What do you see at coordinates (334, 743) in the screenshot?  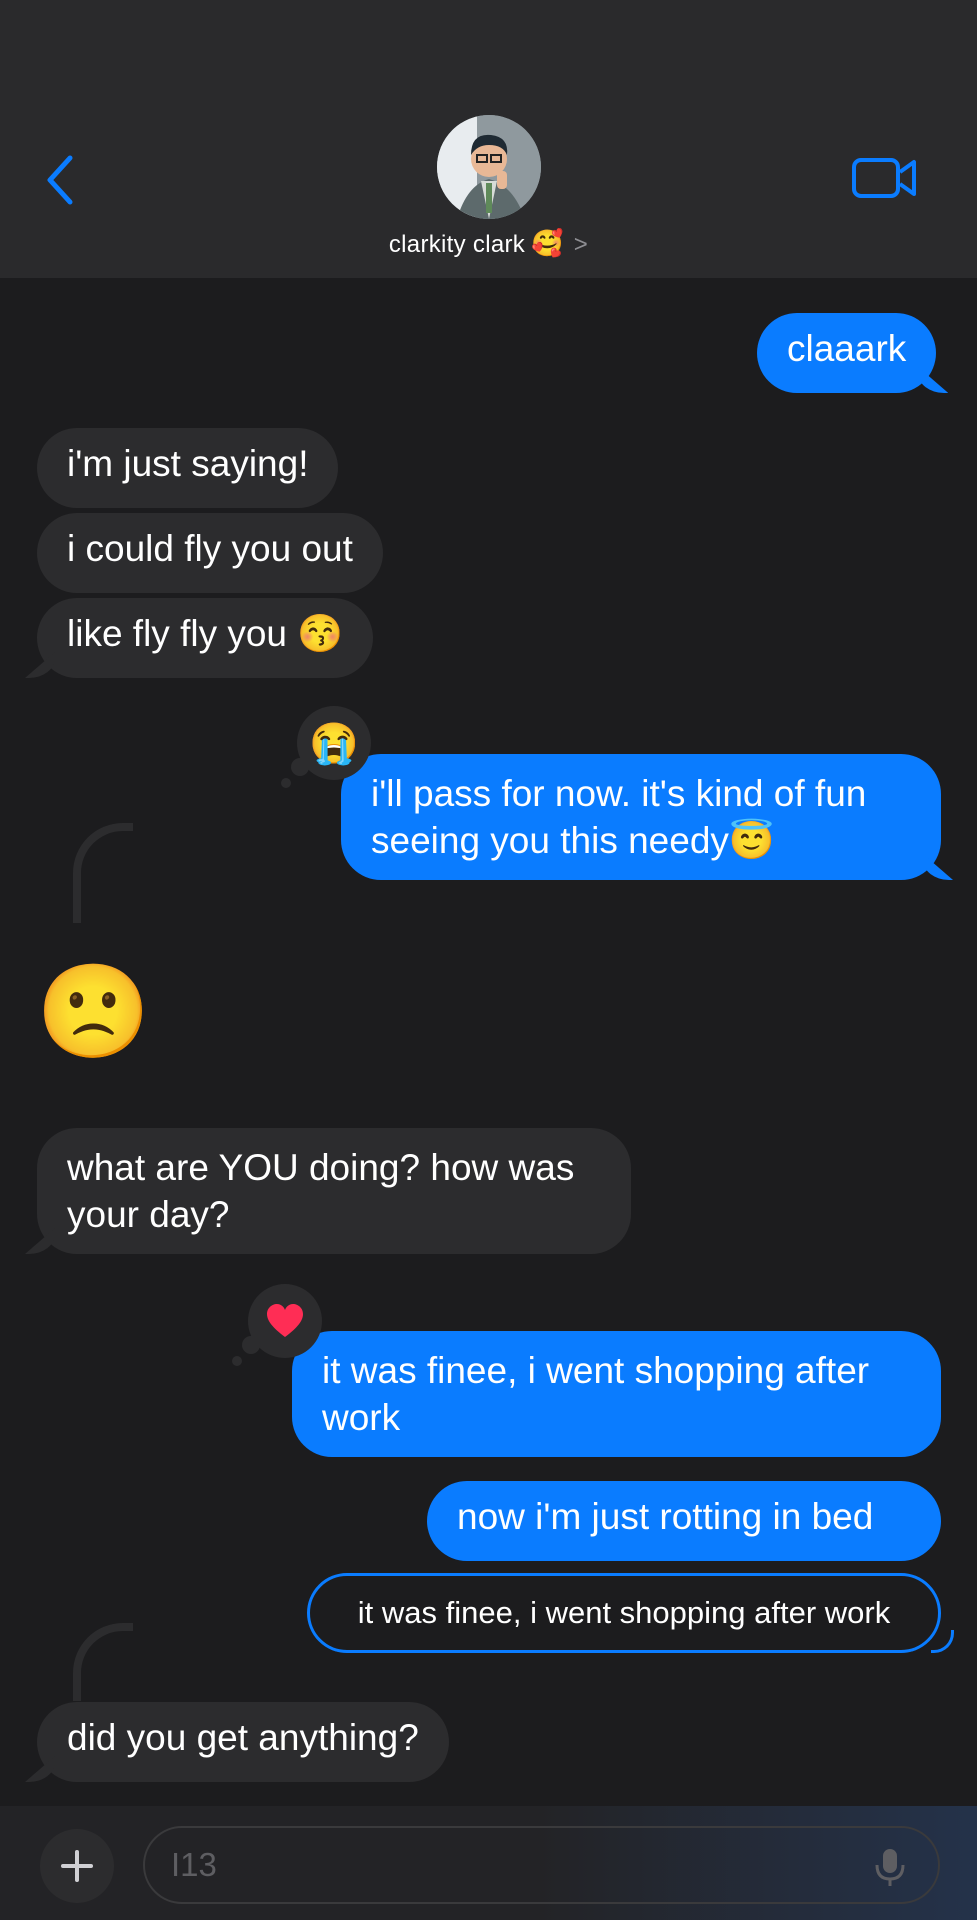 I see `crying-face-icon: 😭` at bounding box center [334, 743].